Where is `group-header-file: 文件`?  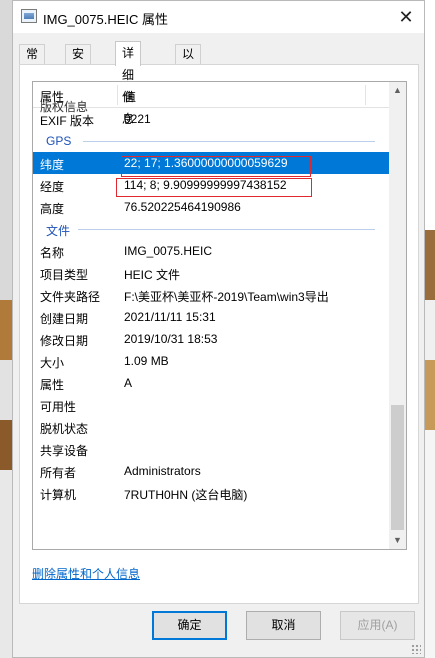
group-header-file: 文件 is located at coordinates (211, 229).